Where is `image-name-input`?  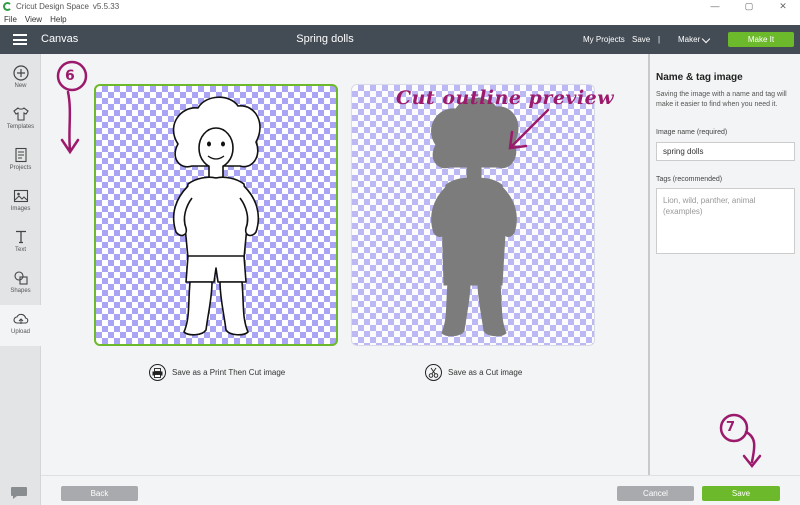
image-name-input is located at coordinates (725, 151).